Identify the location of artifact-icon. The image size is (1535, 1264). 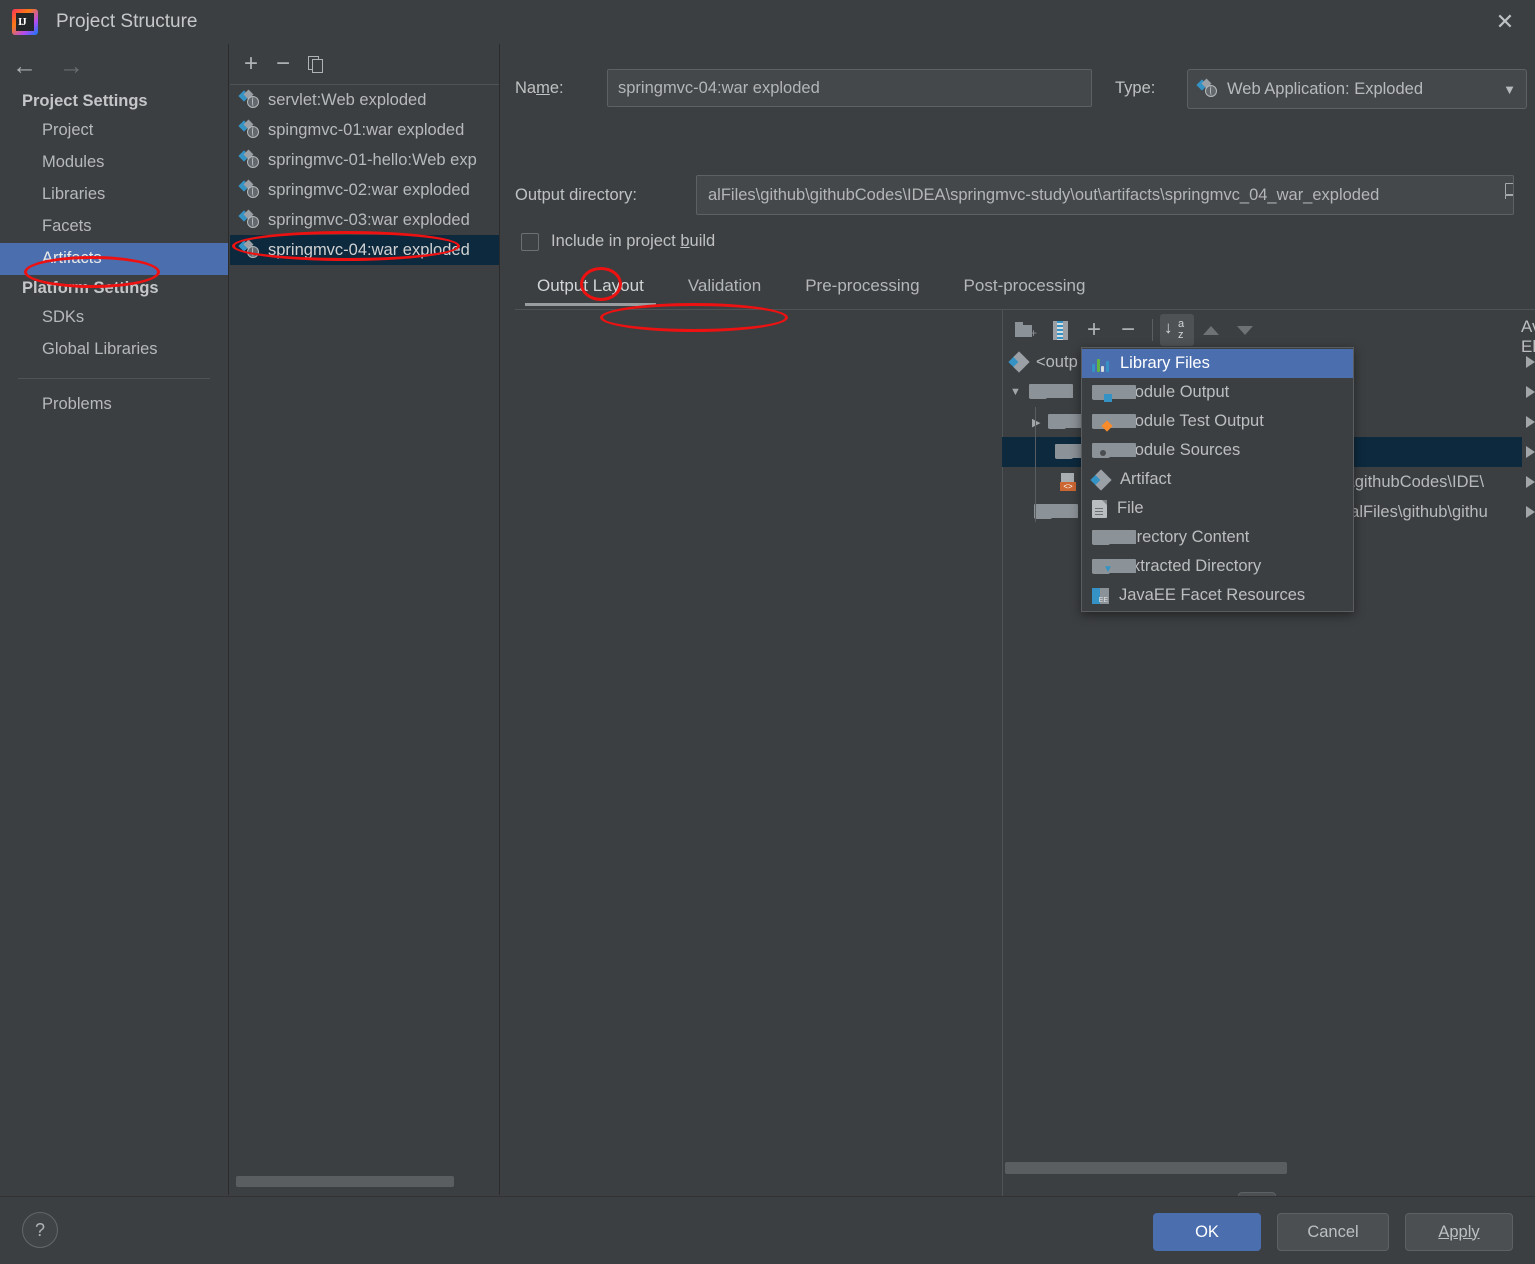
(1101, 479).